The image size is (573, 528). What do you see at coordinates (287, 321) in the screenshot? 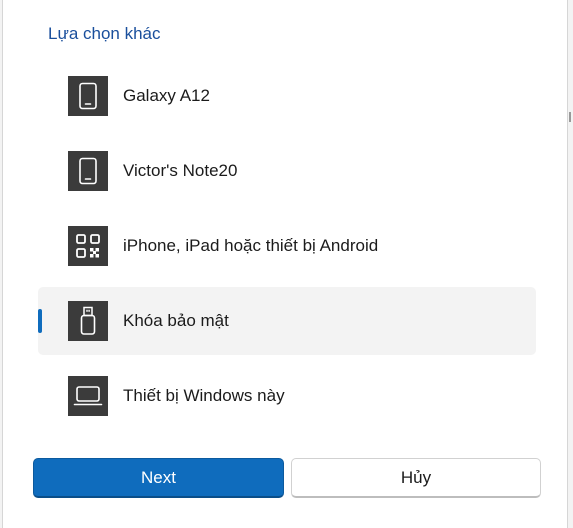
I see `option-security-key: Khóa bảo mật` at bounding box center [287, 321].